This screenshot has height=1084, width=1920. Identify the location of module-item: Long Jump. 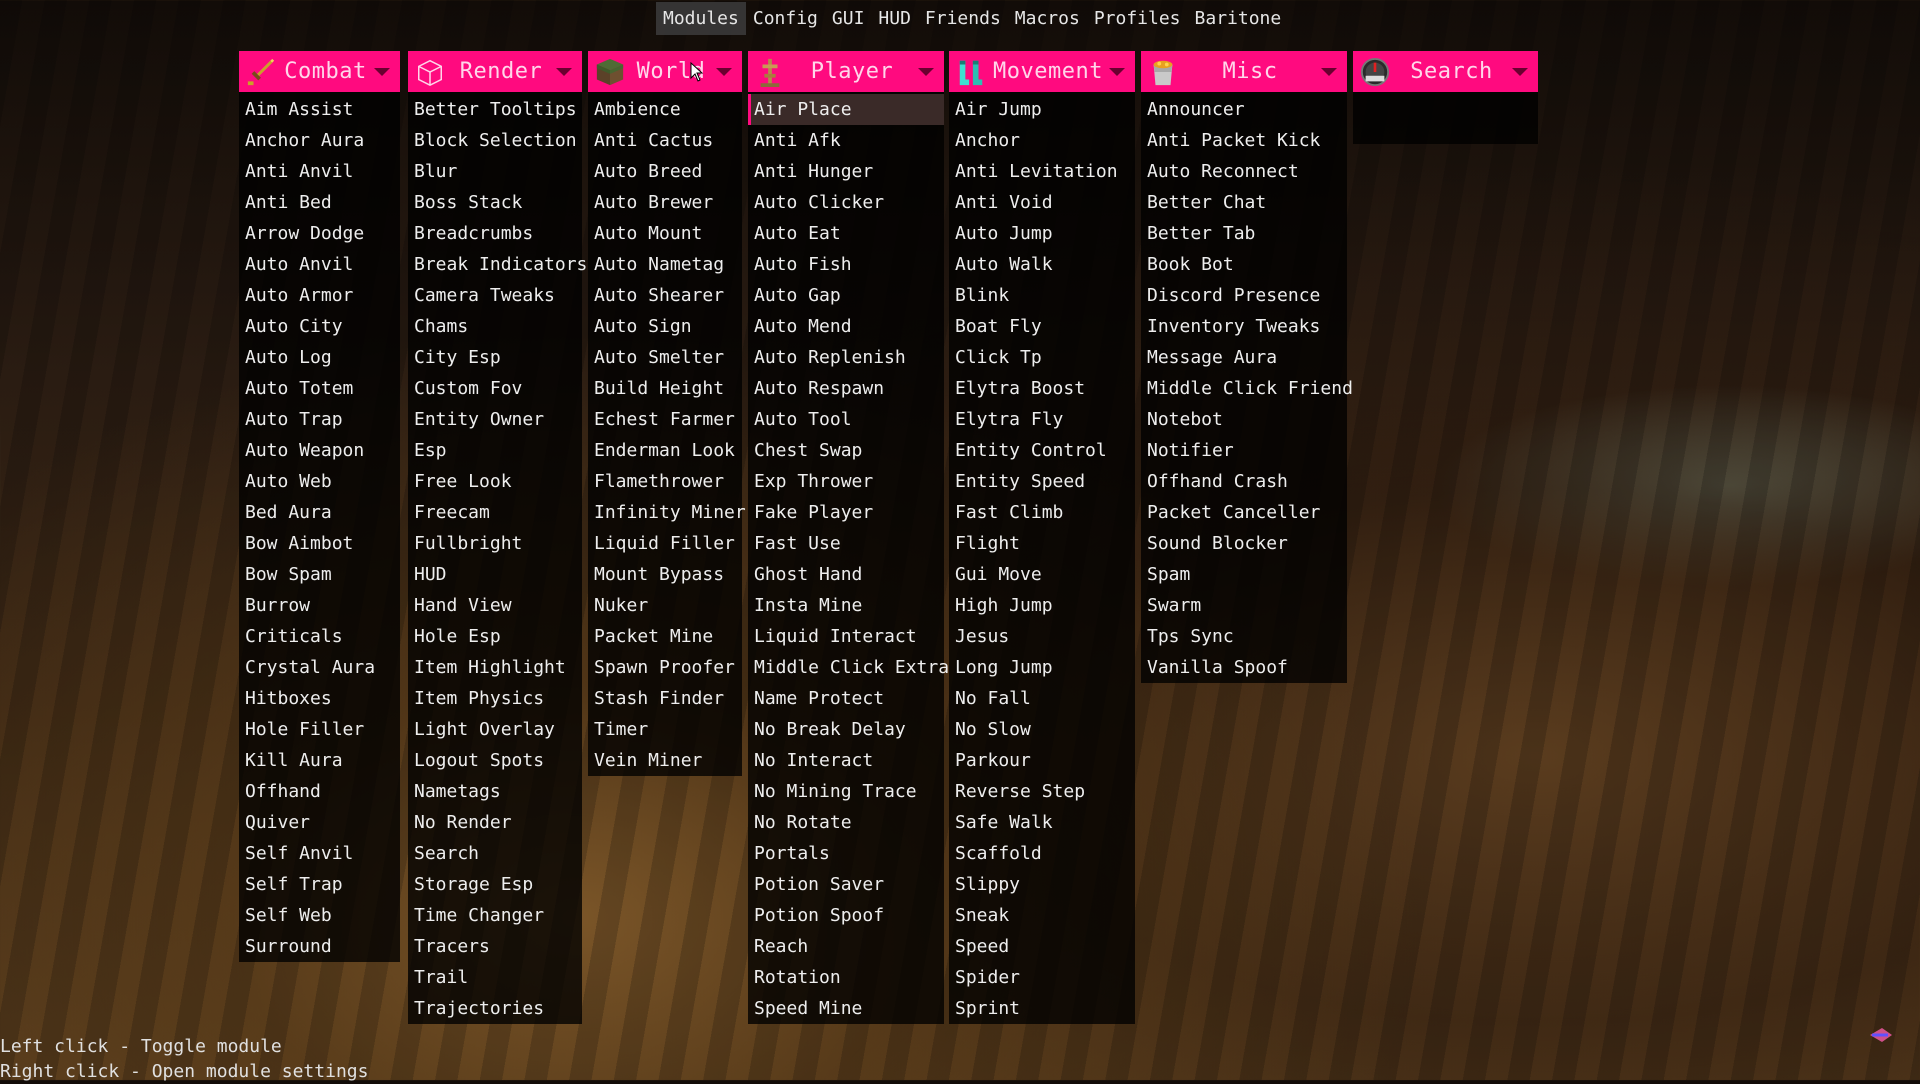
(1042, 667).